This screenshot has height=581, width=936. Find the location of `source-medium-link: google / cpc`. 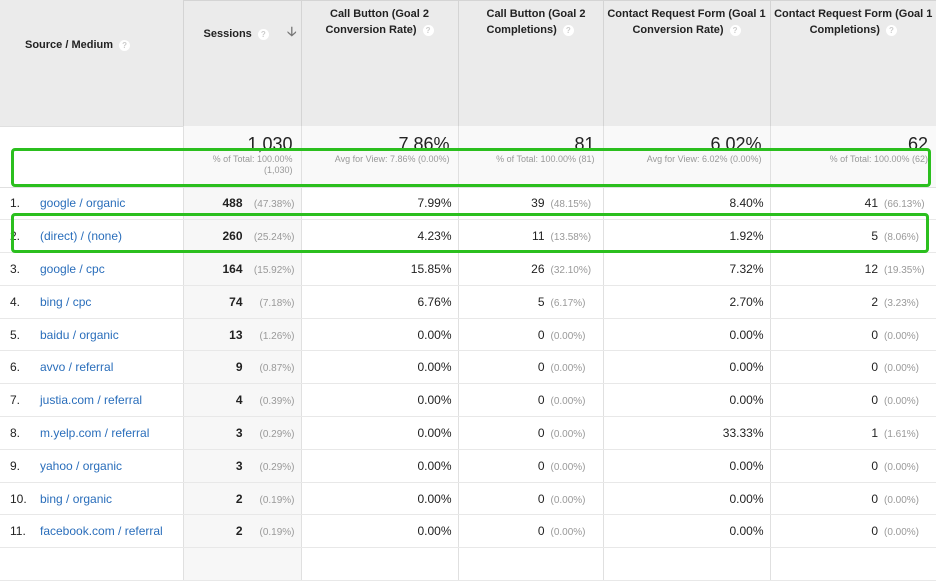

source-medium-link: google / cpc is located at coordinates (72, 269).